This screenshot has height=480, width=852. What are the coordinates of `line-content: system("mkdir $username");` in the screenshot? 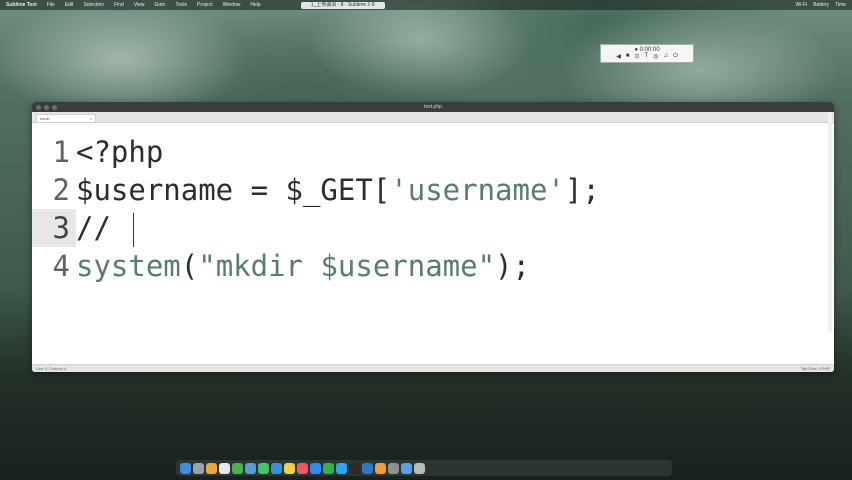 It's located at (303, 266).